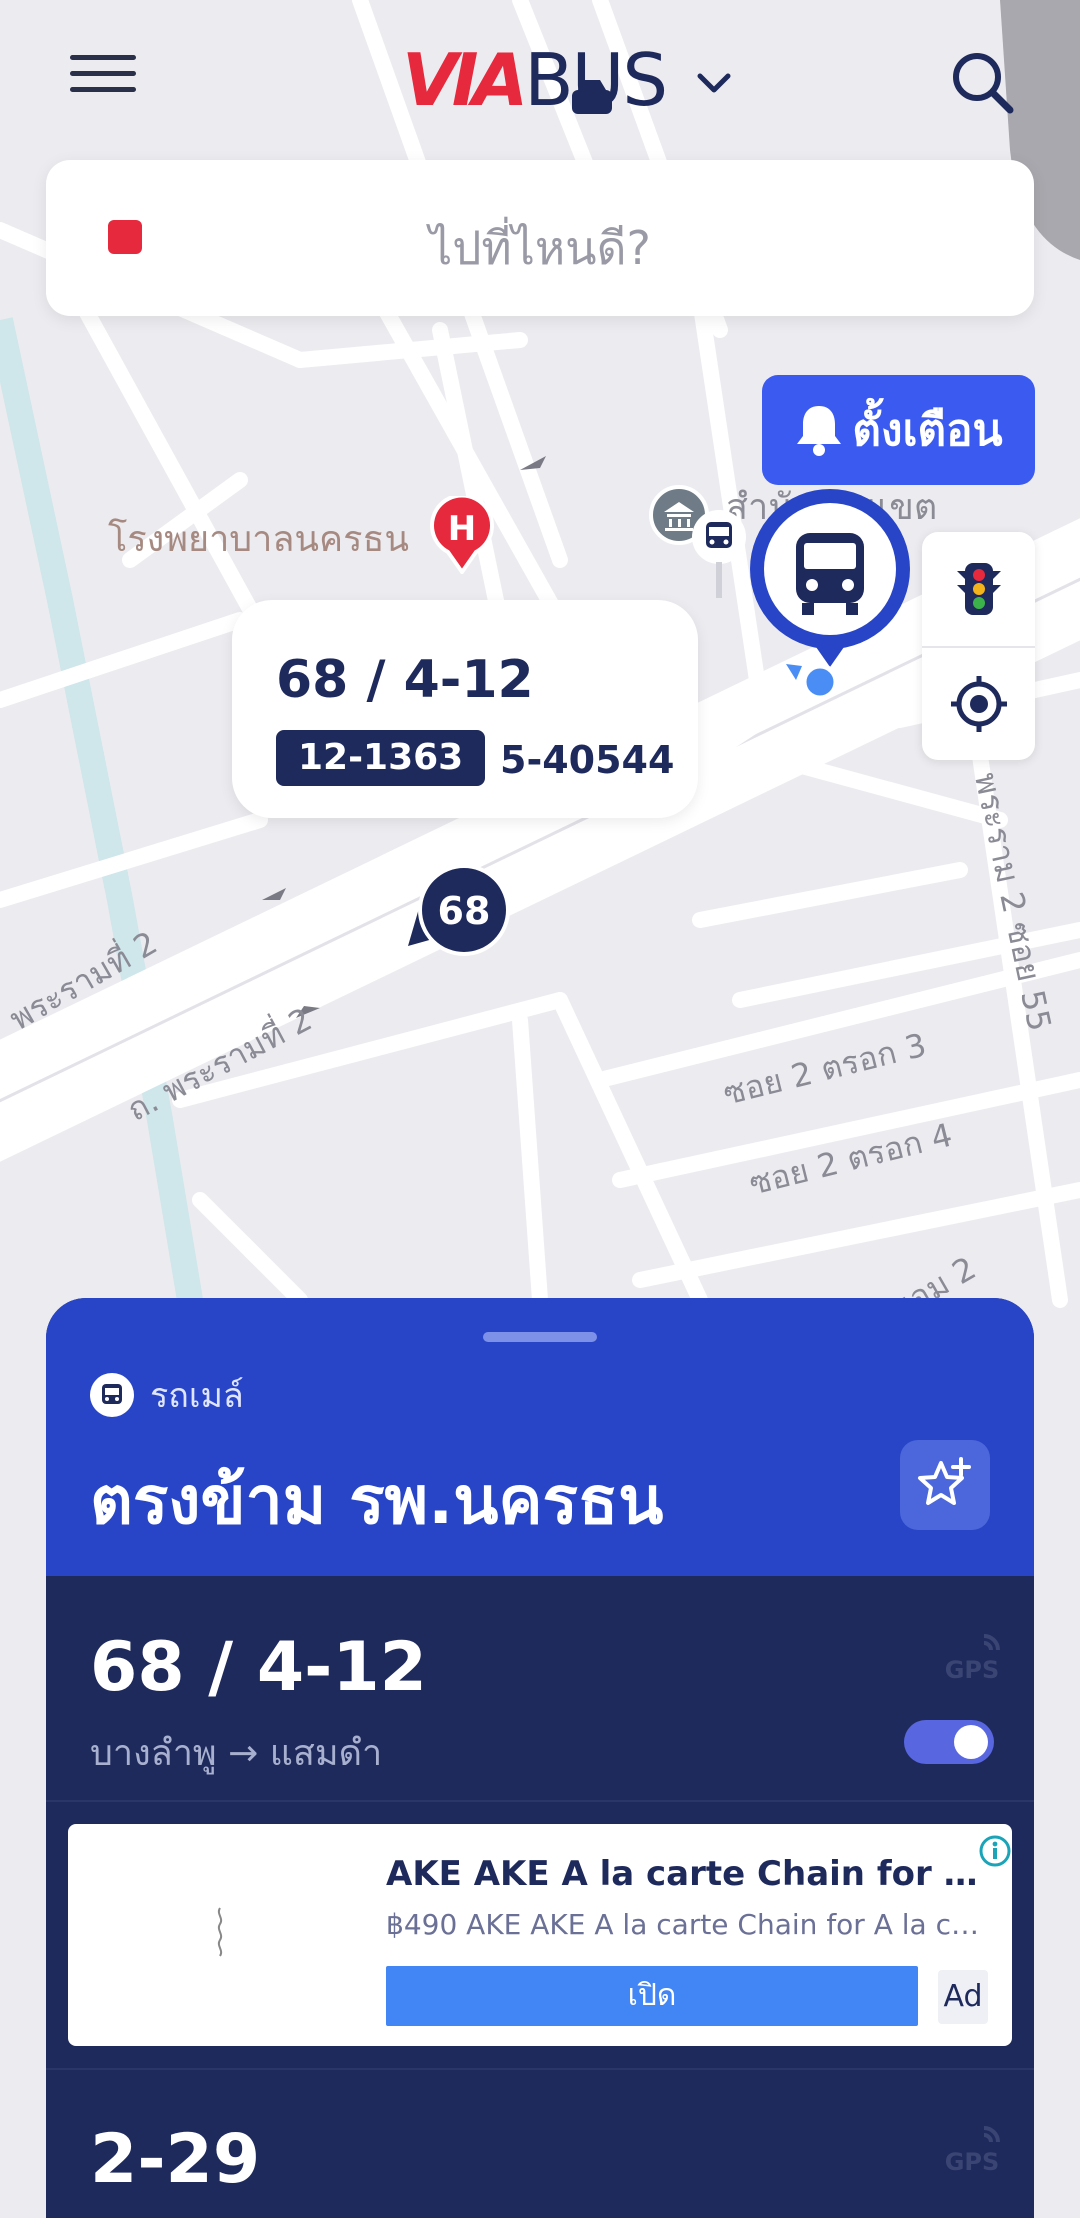 Image resolution: width=1080 pixels, height=2218 pixels. I want to click on route-row: 68 / 4-12 บางลำพู → แสมดำ GPS, so click(540, 1691).